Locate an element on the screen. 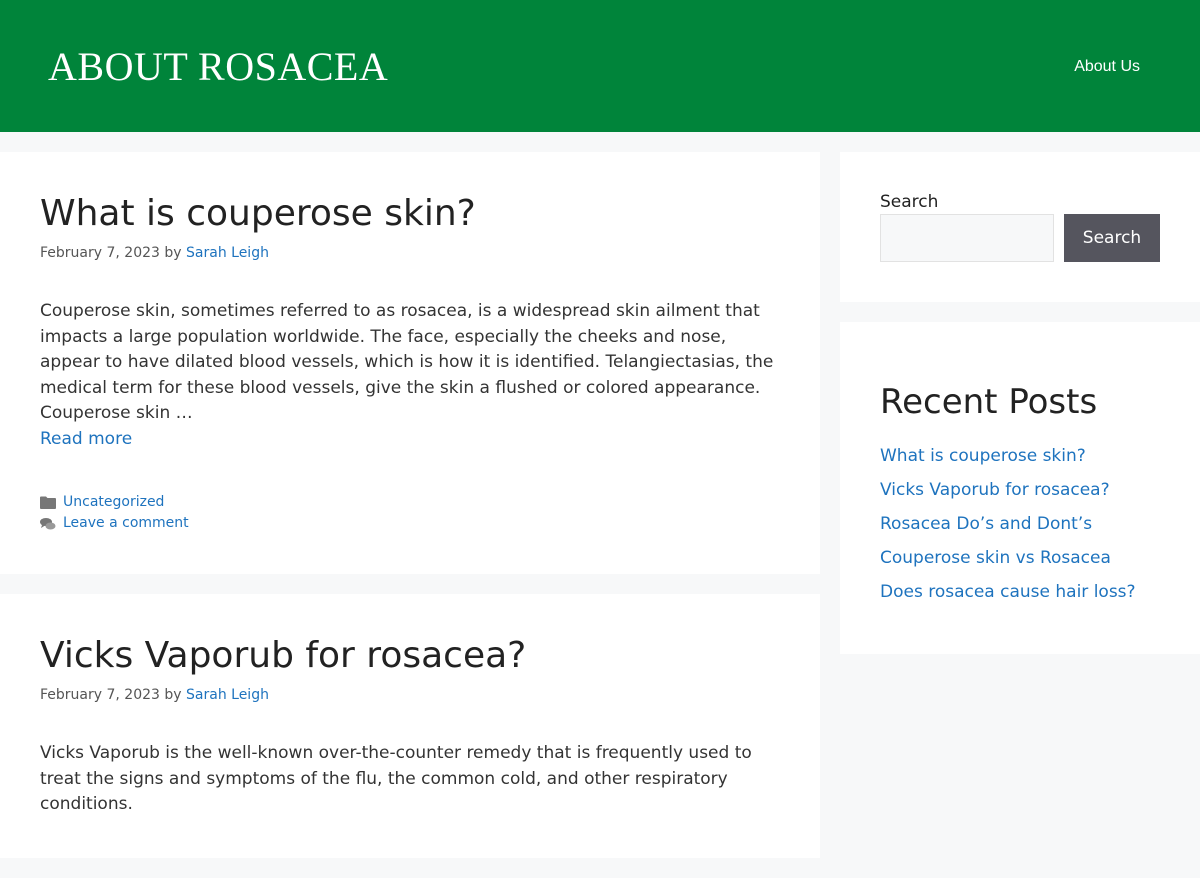 The height and width of the screenshot is (878, 1200). recent-post-link: Rosacea Do’s and Dont’s is located at coordinates (986, 524).